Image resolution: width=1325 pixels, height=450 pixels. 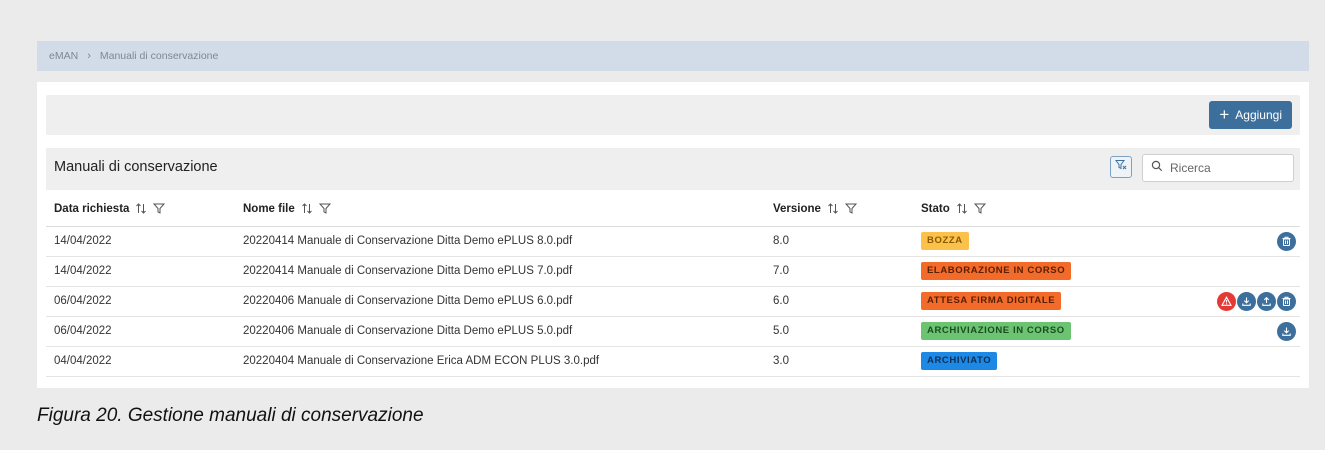 I want to click on table-title: Manuali di conservazione, so click(x=136, y=167).